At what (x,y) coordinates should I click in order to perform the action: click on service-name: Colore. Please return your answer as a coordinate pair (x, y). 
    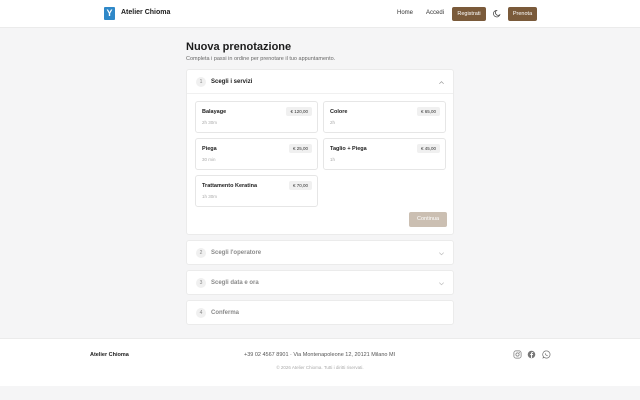
    Looking at the image, I should click on (339, 112).